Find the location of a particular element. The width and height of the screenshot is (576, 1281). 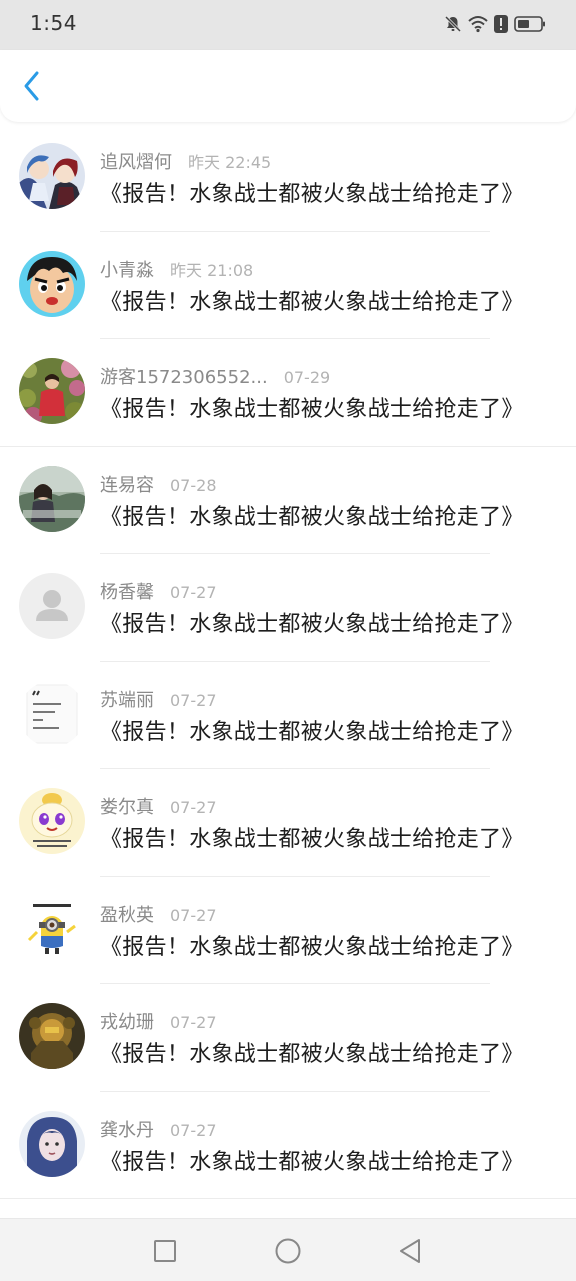

username: 娄尔真 is located at coordinates (127, 806).